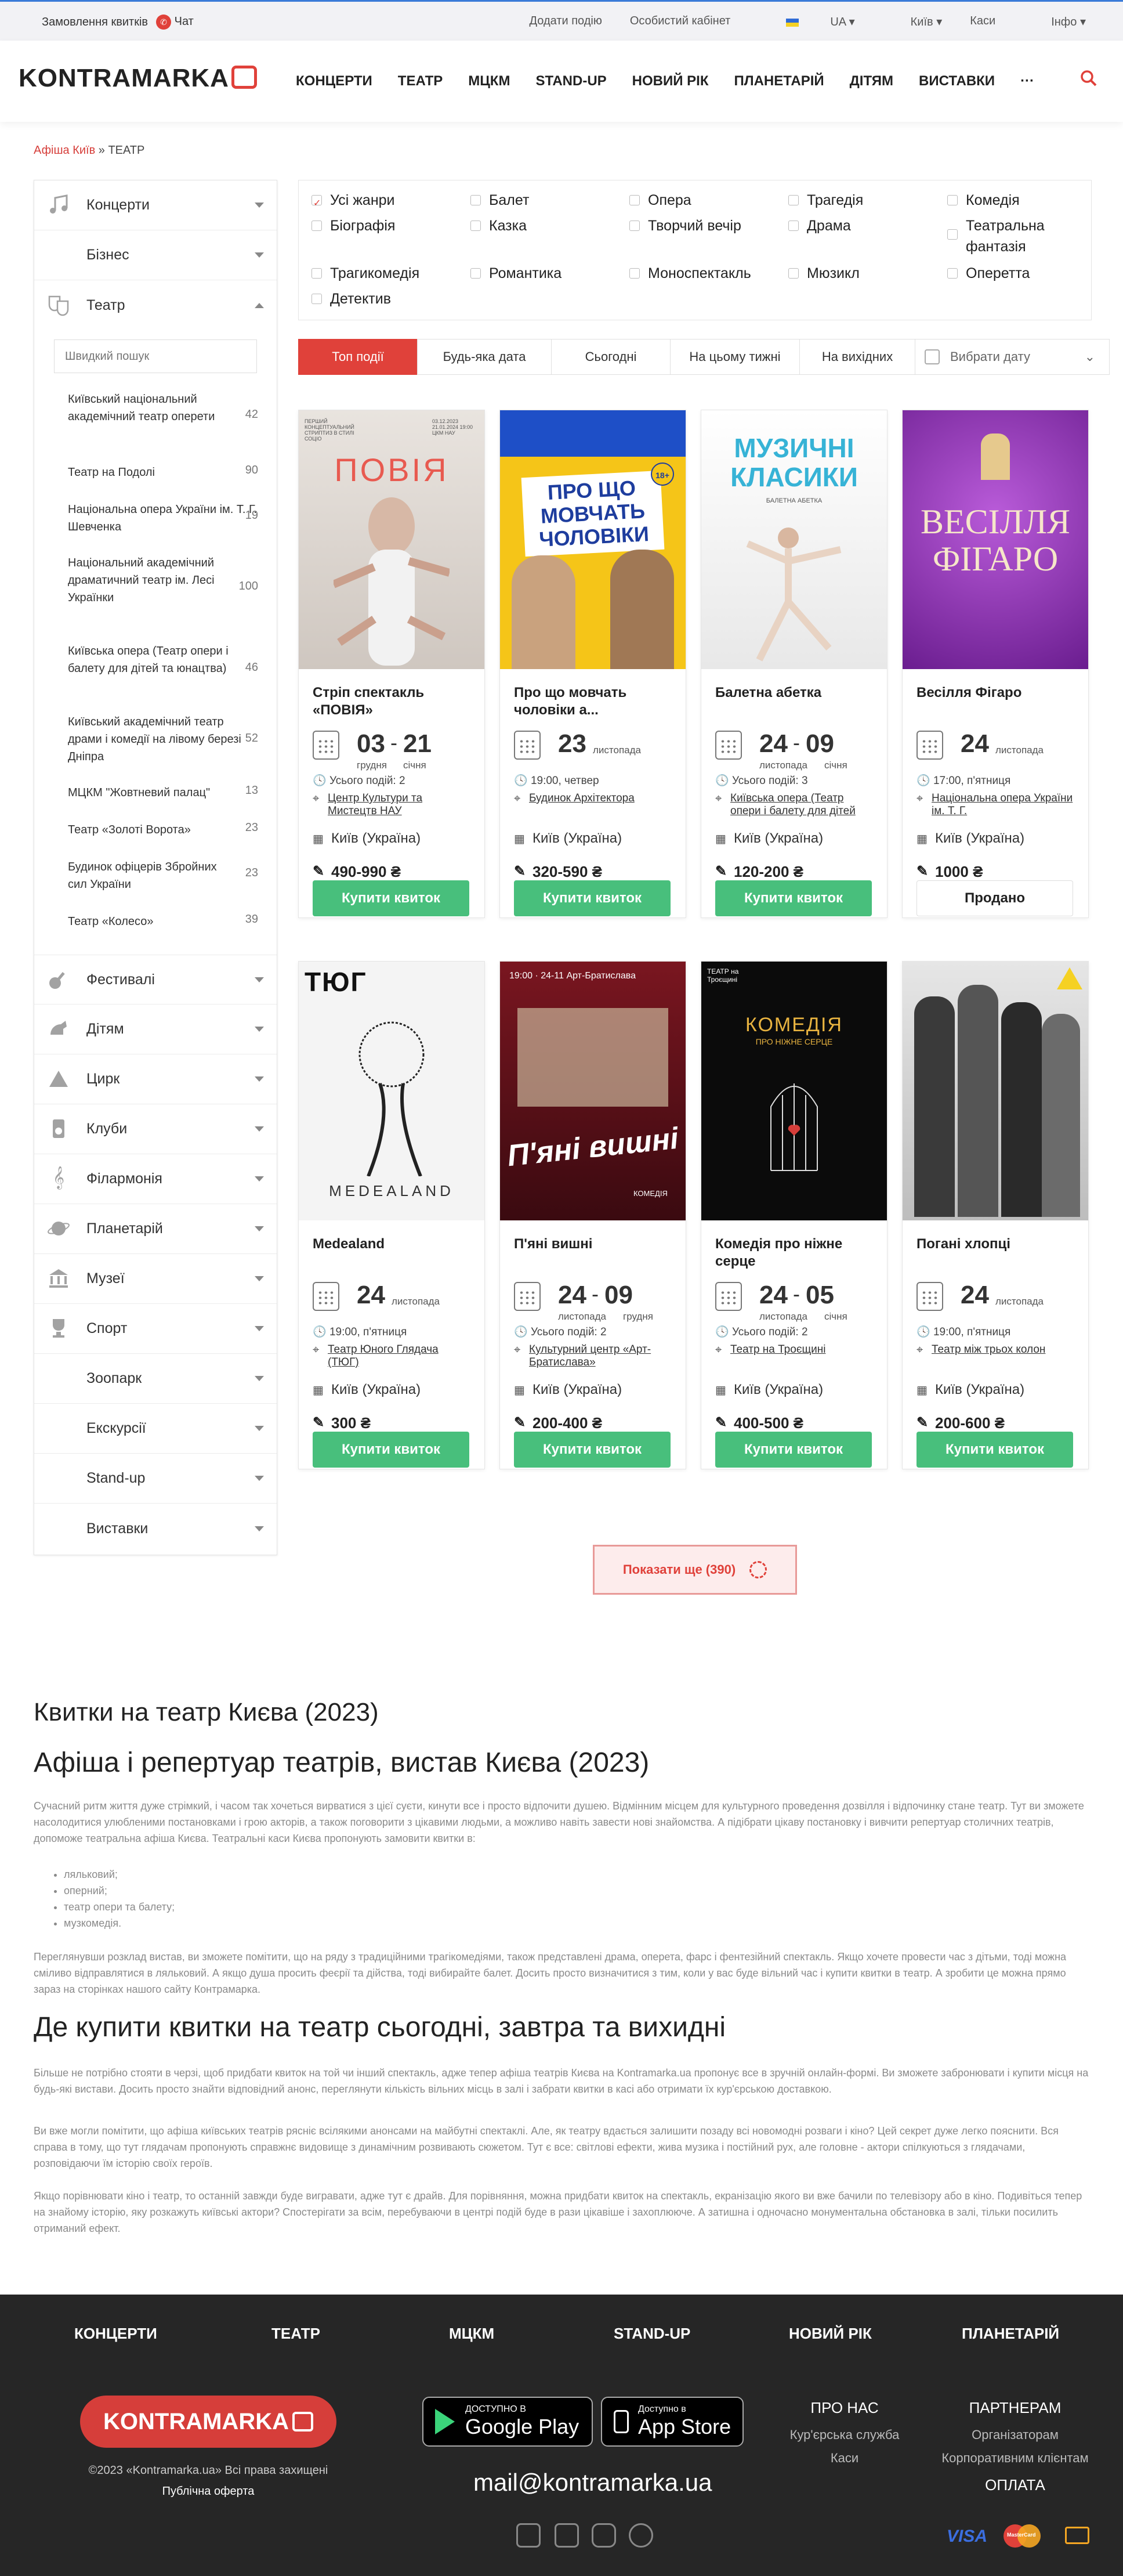 Image resolution: width=1123 pixels, height=2576 pixels. What do you see at coordinates (353, 202) in the screenshot?
I see `genre-checkbox: Усі жанри` at bounding box center [353, 202].